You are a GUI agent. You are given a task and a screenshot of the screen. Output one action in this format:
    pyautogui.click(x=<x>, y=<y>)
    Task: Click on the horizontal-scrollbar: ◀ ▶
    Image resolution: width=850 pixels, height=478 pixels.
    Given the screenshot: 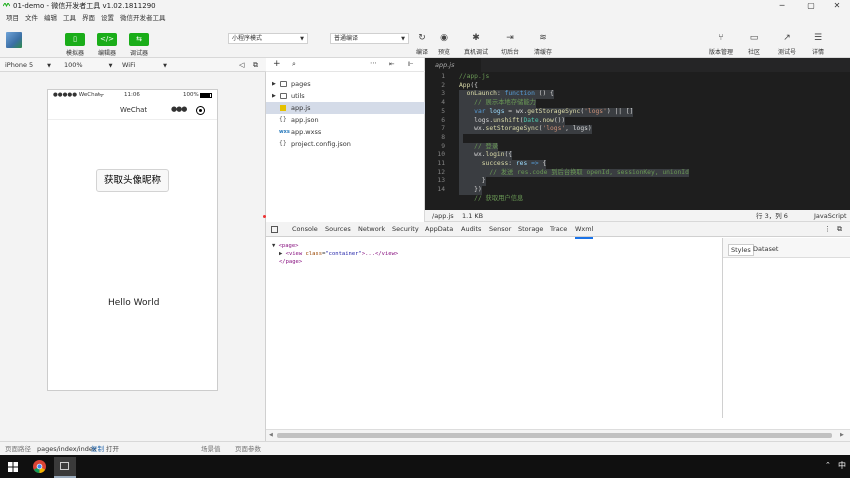 What is the action you would take?
    pyautogui.click(x=558, y=435)
    